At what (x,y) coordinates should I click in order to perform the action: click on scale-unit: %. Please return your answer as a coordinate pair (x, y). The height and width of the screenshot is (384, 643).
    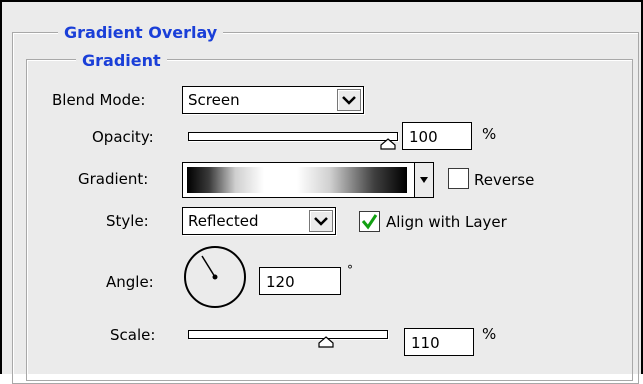
    Looking at the image, I should click on (489, 334).